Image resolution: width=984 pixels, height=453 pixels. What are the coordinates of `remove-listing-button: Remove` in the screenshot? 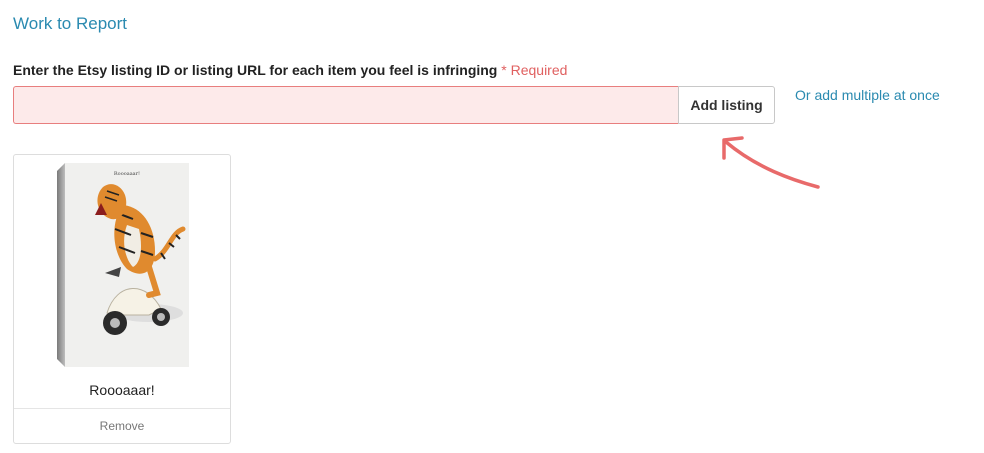 It's located at (122, 425).